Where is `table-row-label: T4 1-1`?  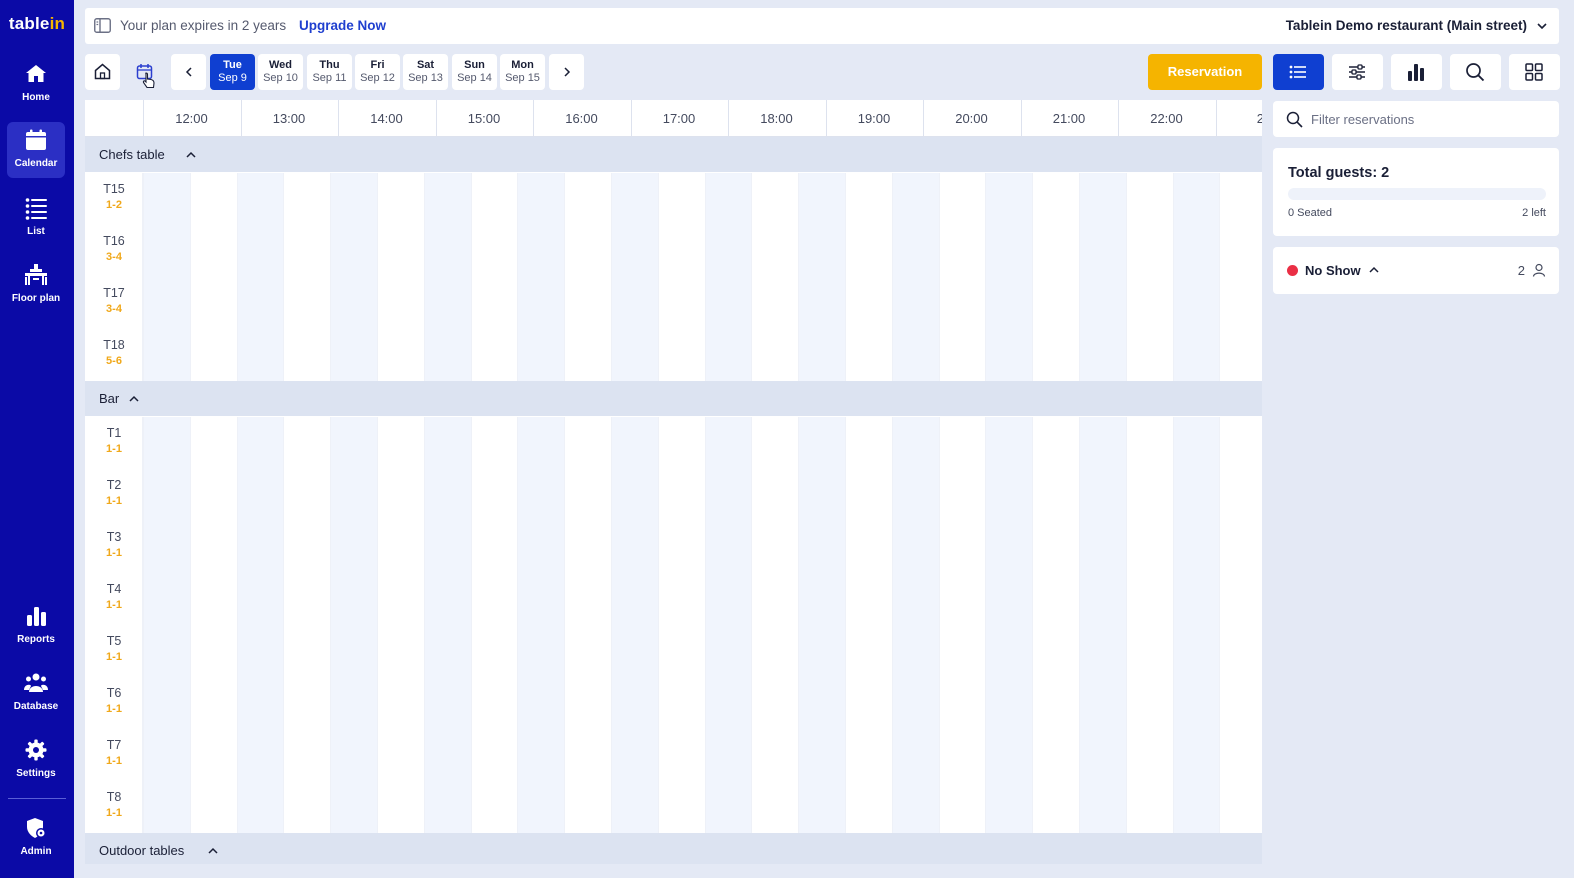
table-row-label: T4 1-1 is located at coordinates (114, 596).